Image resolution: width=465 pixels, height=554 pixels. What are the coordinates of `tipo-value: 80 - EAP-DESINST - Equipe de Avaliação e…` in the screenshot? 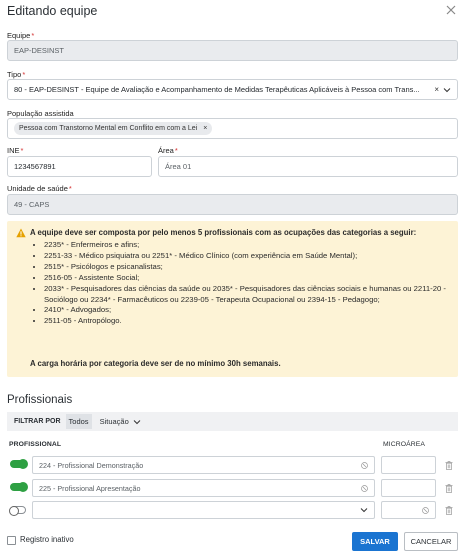 It's located at (217, 89).